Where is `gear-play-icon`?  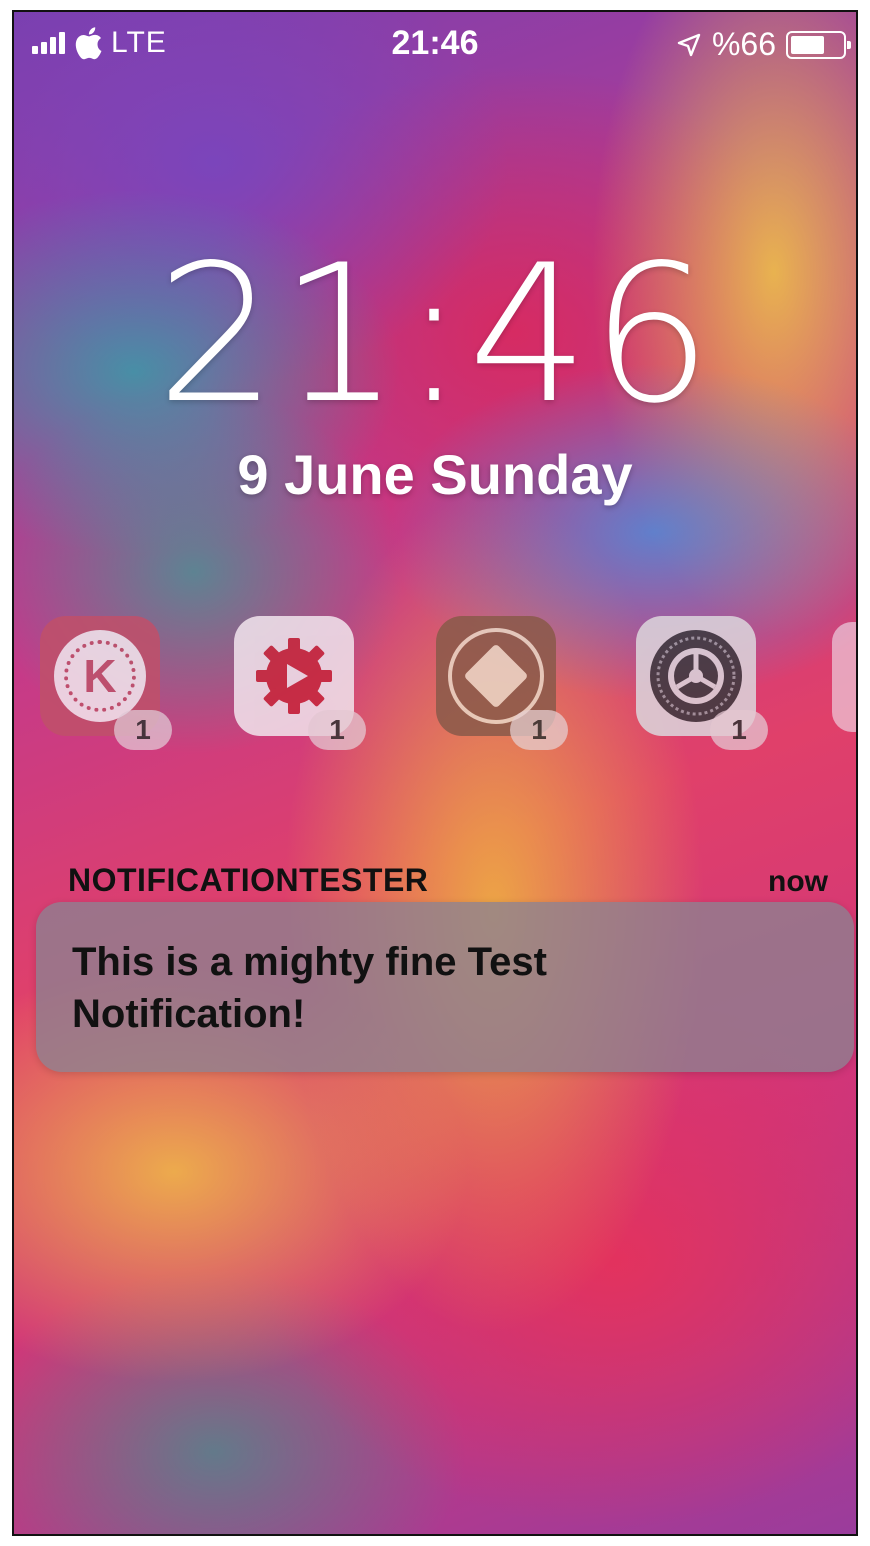
gear-play-icon is located at coordinates (294, 676).